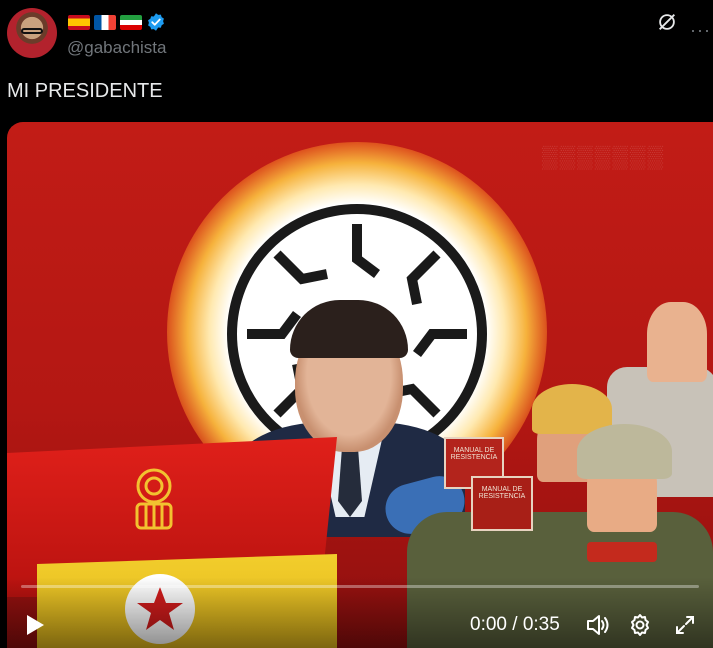 This screenshot has width=713, height=648. I want to click on avatar-glasses, so click(32, 31).